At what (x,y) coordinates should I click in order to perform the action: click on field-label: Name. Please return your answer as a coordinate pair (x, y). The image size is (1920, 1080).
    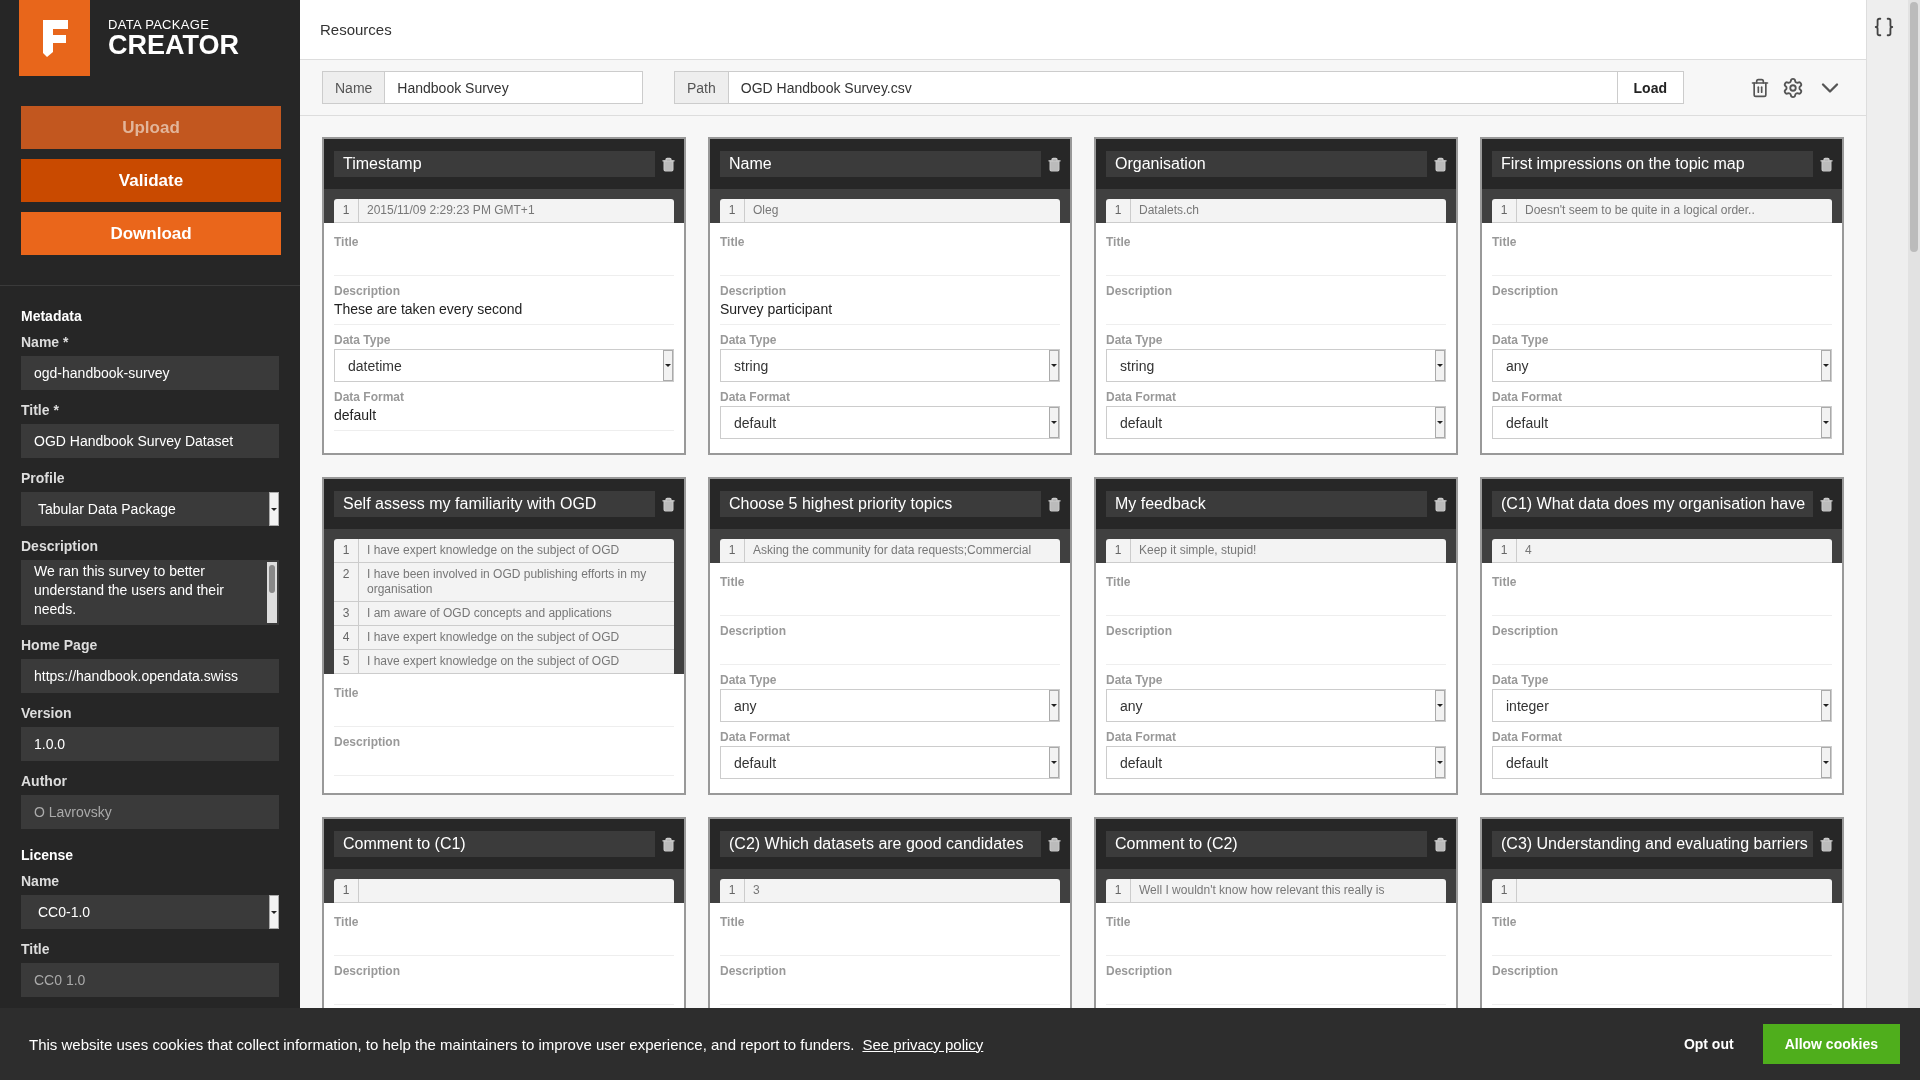
    Looking at the image, I should click on (41, 881).